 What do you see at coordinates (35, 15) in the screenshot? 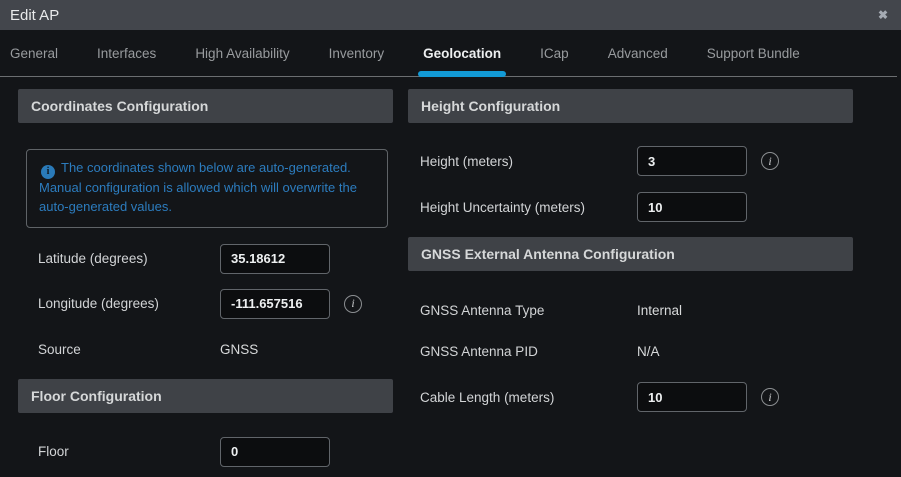
I see `dialog-title: Edit AP` at bounding box center [35, 15].